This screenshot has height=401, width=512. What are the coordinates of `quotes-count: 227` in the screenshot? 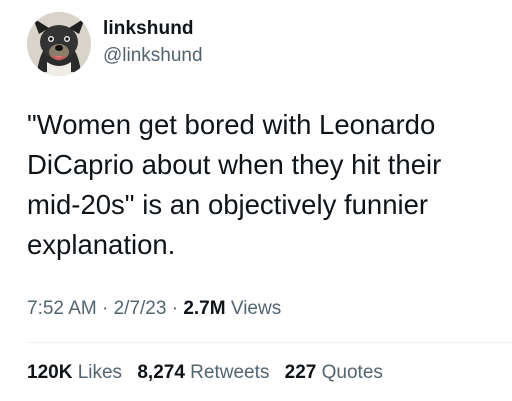 It's located at (300, 372).